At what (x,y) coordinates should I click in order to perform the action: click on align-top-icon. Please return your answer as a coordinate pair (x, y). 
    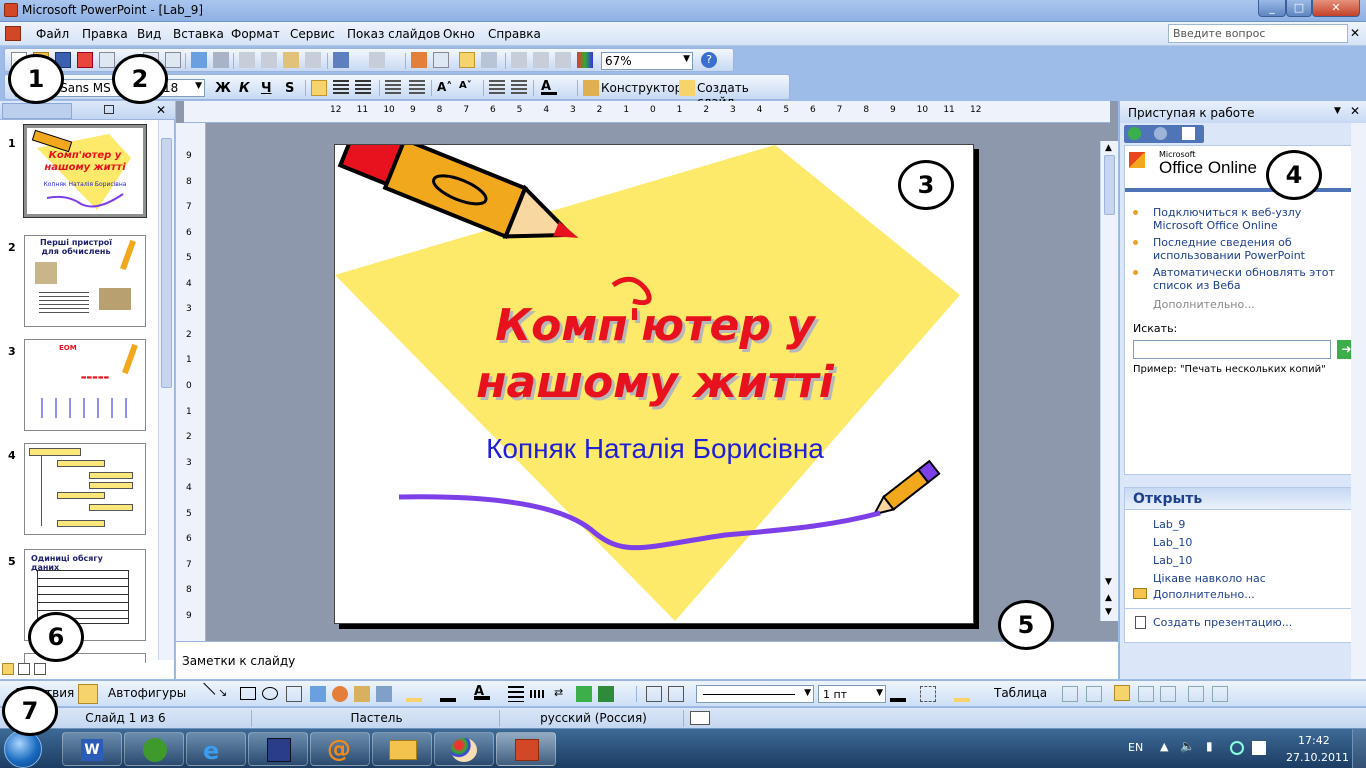
    Looking at the image, I should click on (1122, 693).